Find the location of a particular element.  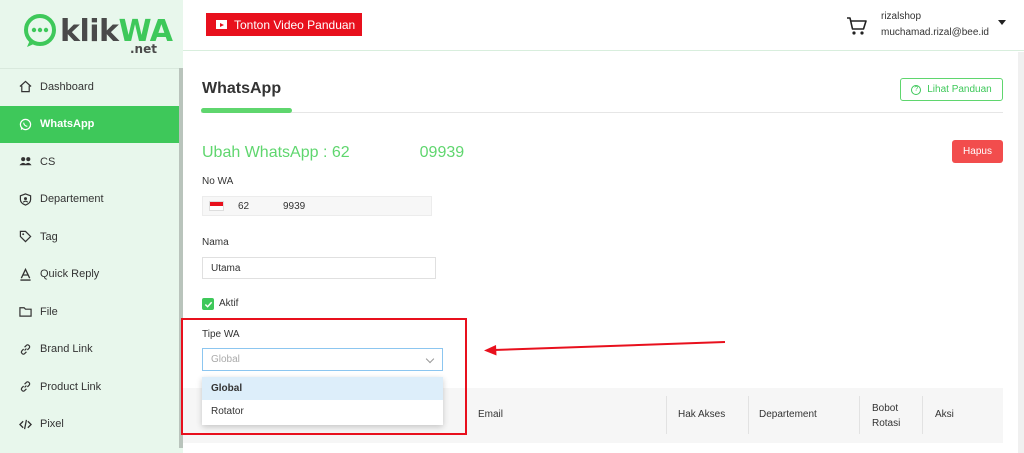

column-header-weight: Bobot is located at coordinates (885, 408).